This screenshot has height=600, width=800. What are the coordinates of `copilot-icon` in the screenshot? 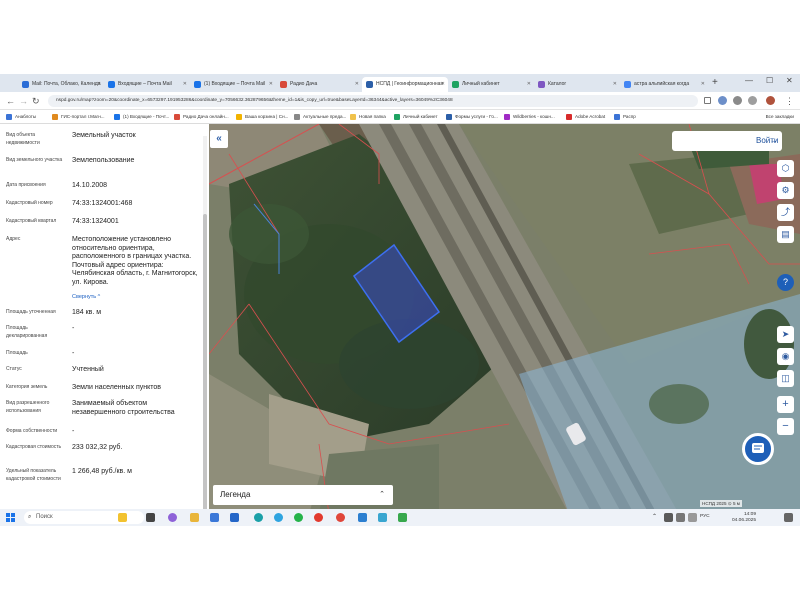 It's located at (172, 517).